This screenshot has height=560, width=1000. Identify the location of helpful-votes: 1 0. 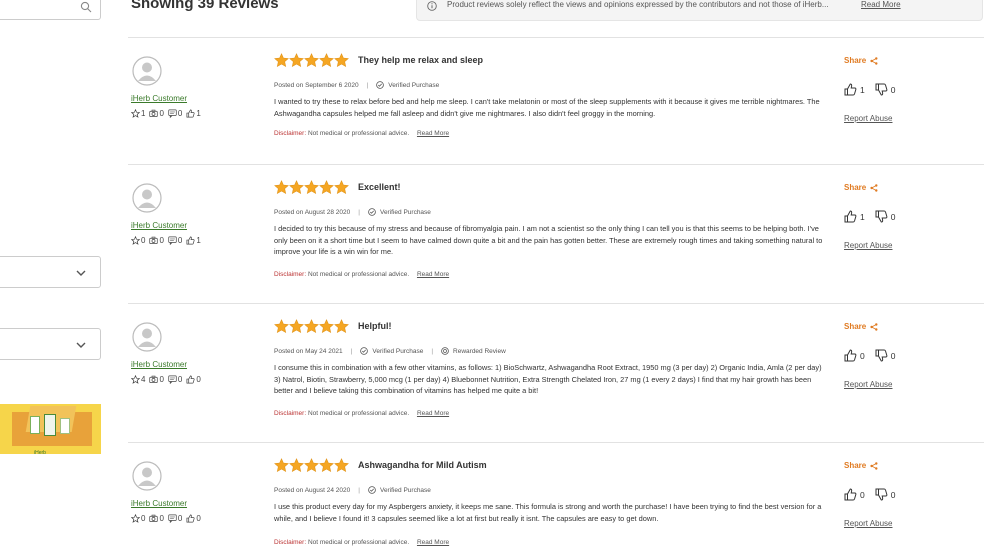
(869, 216).